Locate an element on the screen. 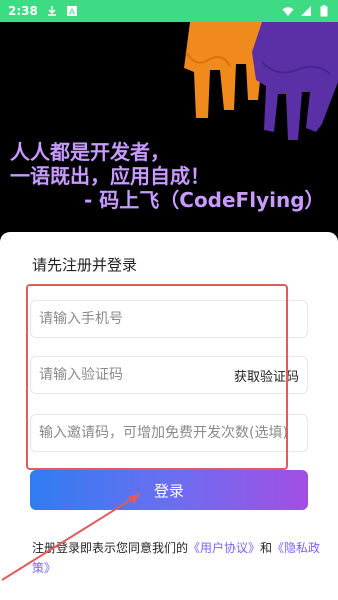 The height and width of the screenshot is (600, 338). phone-field is located at coordinates (169, 319).